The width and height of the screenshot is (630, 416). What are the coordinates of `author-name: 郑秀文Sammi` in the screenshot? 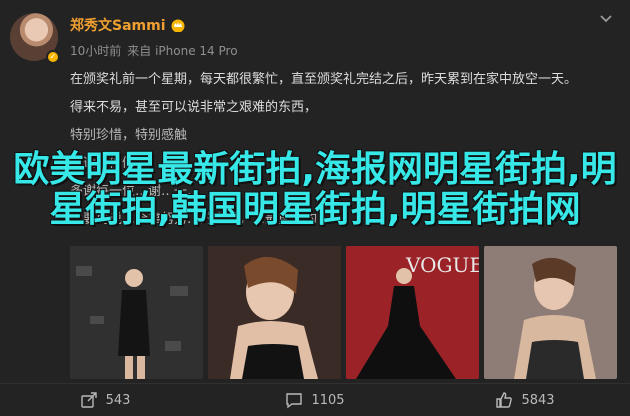 It's located at (118, 25).